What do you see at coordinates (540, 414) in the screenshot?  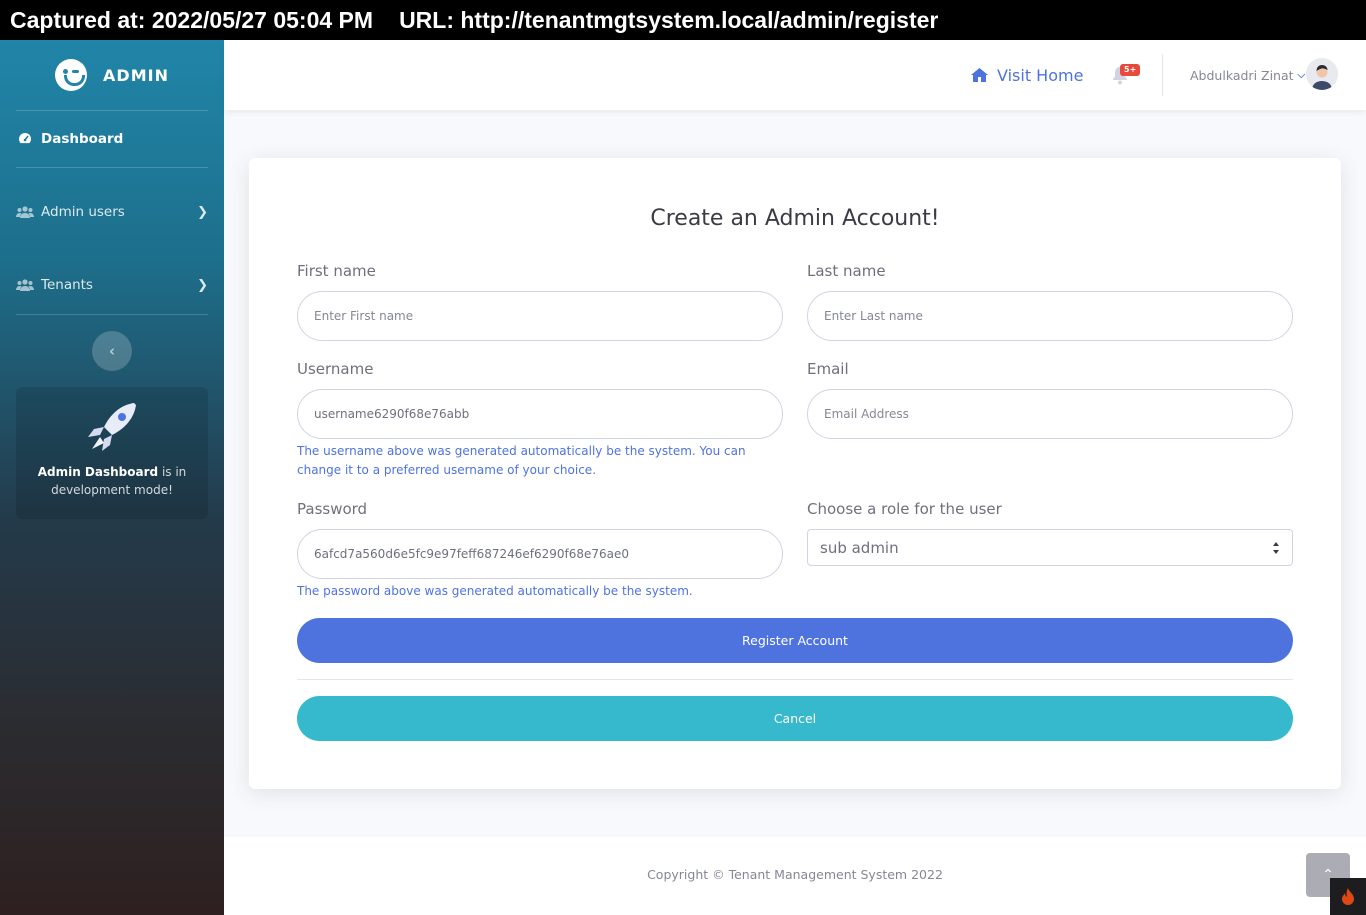 I see `username-input` at bounding box center [540, 414].